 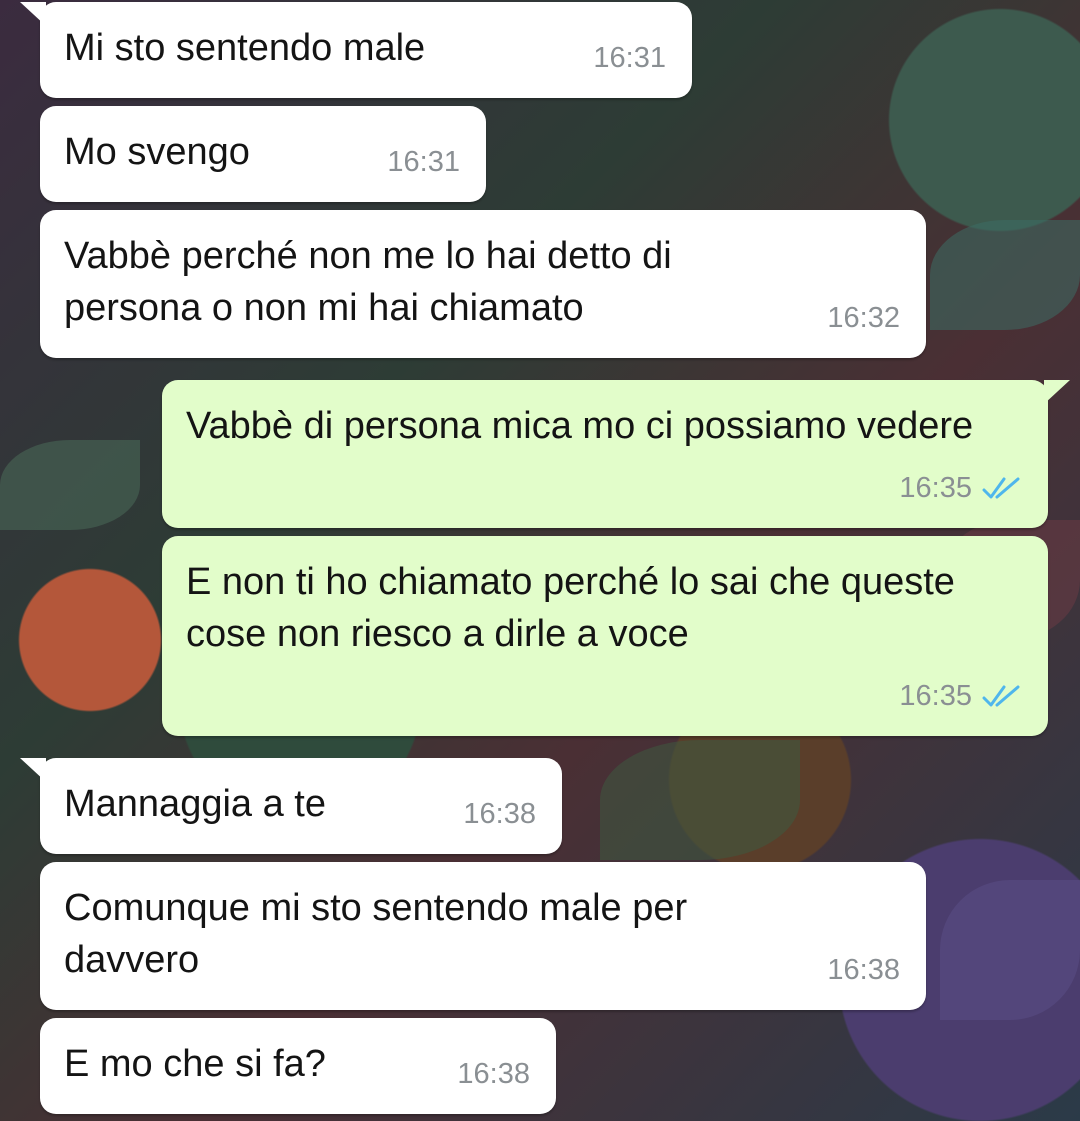 I want to click on message-bubble-incoming: Mi sto sentendo male 16:31, so click(x=356, y=50).